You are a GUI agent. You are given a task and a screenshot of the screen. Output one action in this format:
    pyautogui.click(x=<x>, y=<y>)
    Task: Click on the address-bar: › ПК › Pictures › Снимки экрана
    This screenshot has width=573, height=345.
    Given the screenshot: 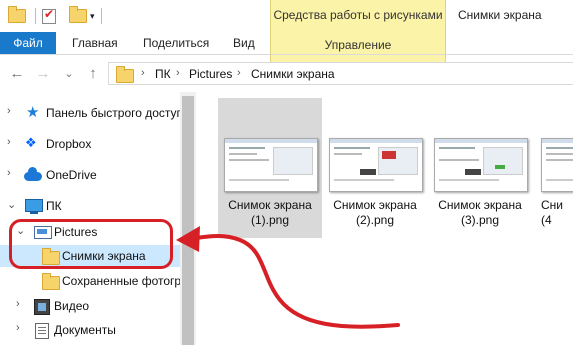 What is the action you would take?
    pyautogui.click(x=340, y=73)
    